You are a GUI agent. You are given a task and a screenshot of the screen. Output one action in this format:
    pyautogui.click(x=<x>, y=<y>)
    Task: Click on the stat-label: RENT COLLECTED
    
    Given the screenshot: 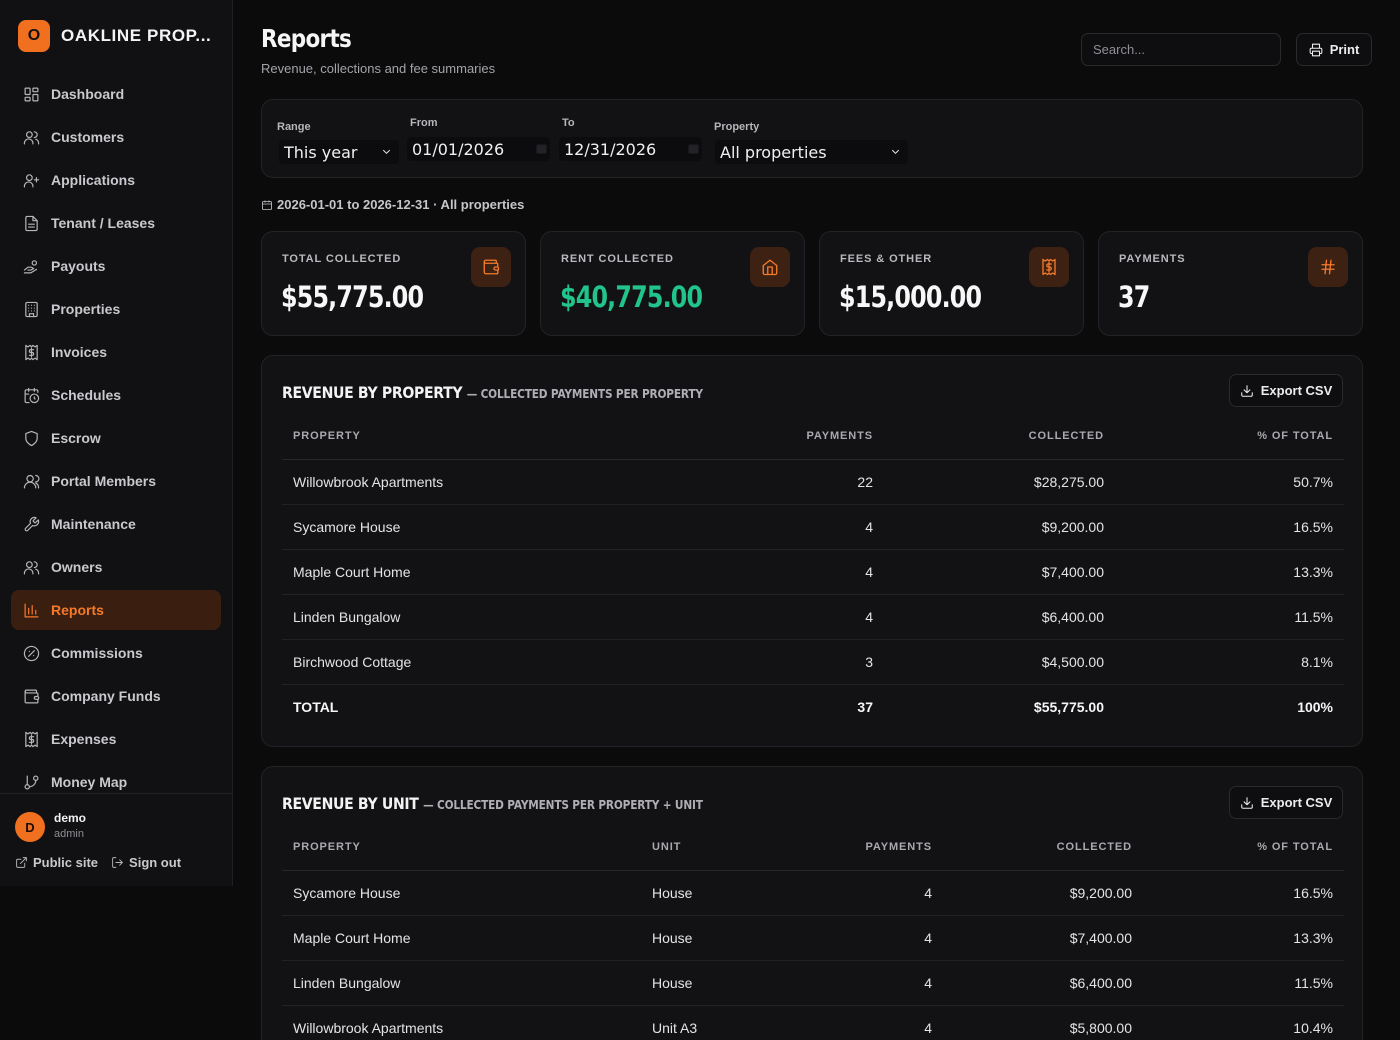 What is the action you would take?
    pyautogui.click(x=617, y=259)
    